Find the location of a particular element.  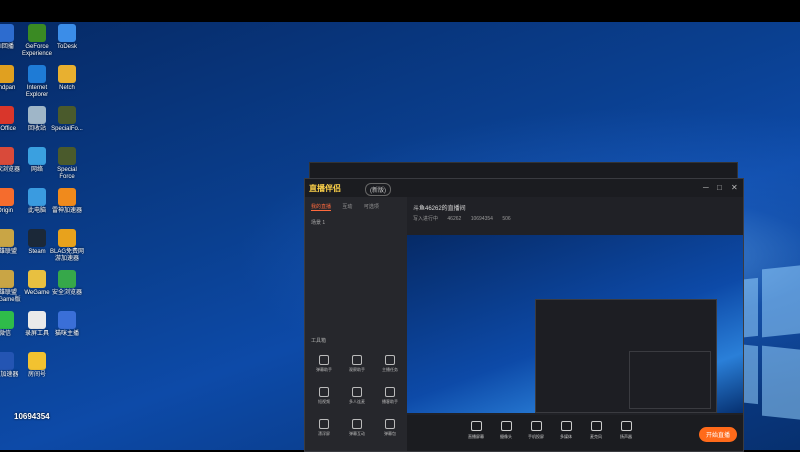

desktop-icon: GeForce Experience is located at coordinates (37, 41).